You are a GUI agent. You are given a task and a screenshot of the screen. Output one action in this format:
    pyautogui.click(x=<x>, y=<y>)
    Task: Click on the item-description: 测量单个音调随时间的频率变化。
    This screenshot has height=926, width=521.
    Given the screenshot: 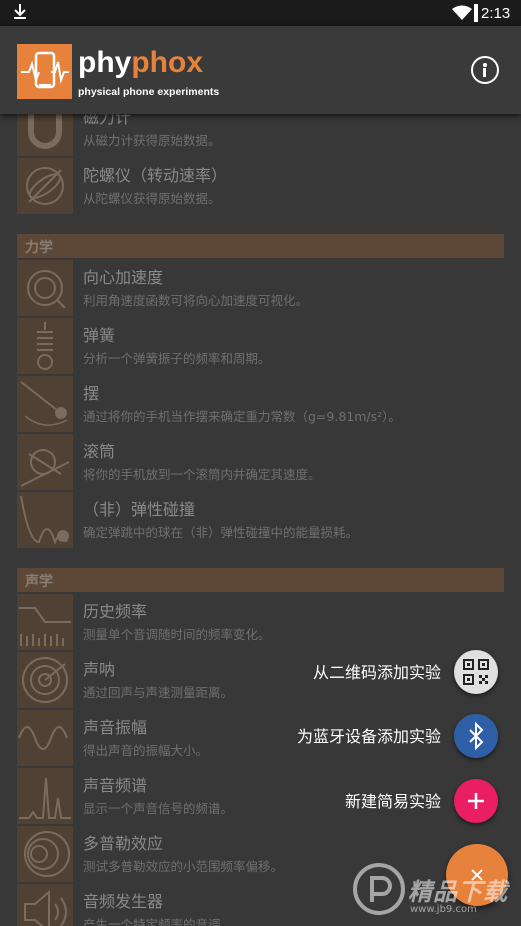 What is the action you would take?
    pyautogui.click(x=177, y=634)
    